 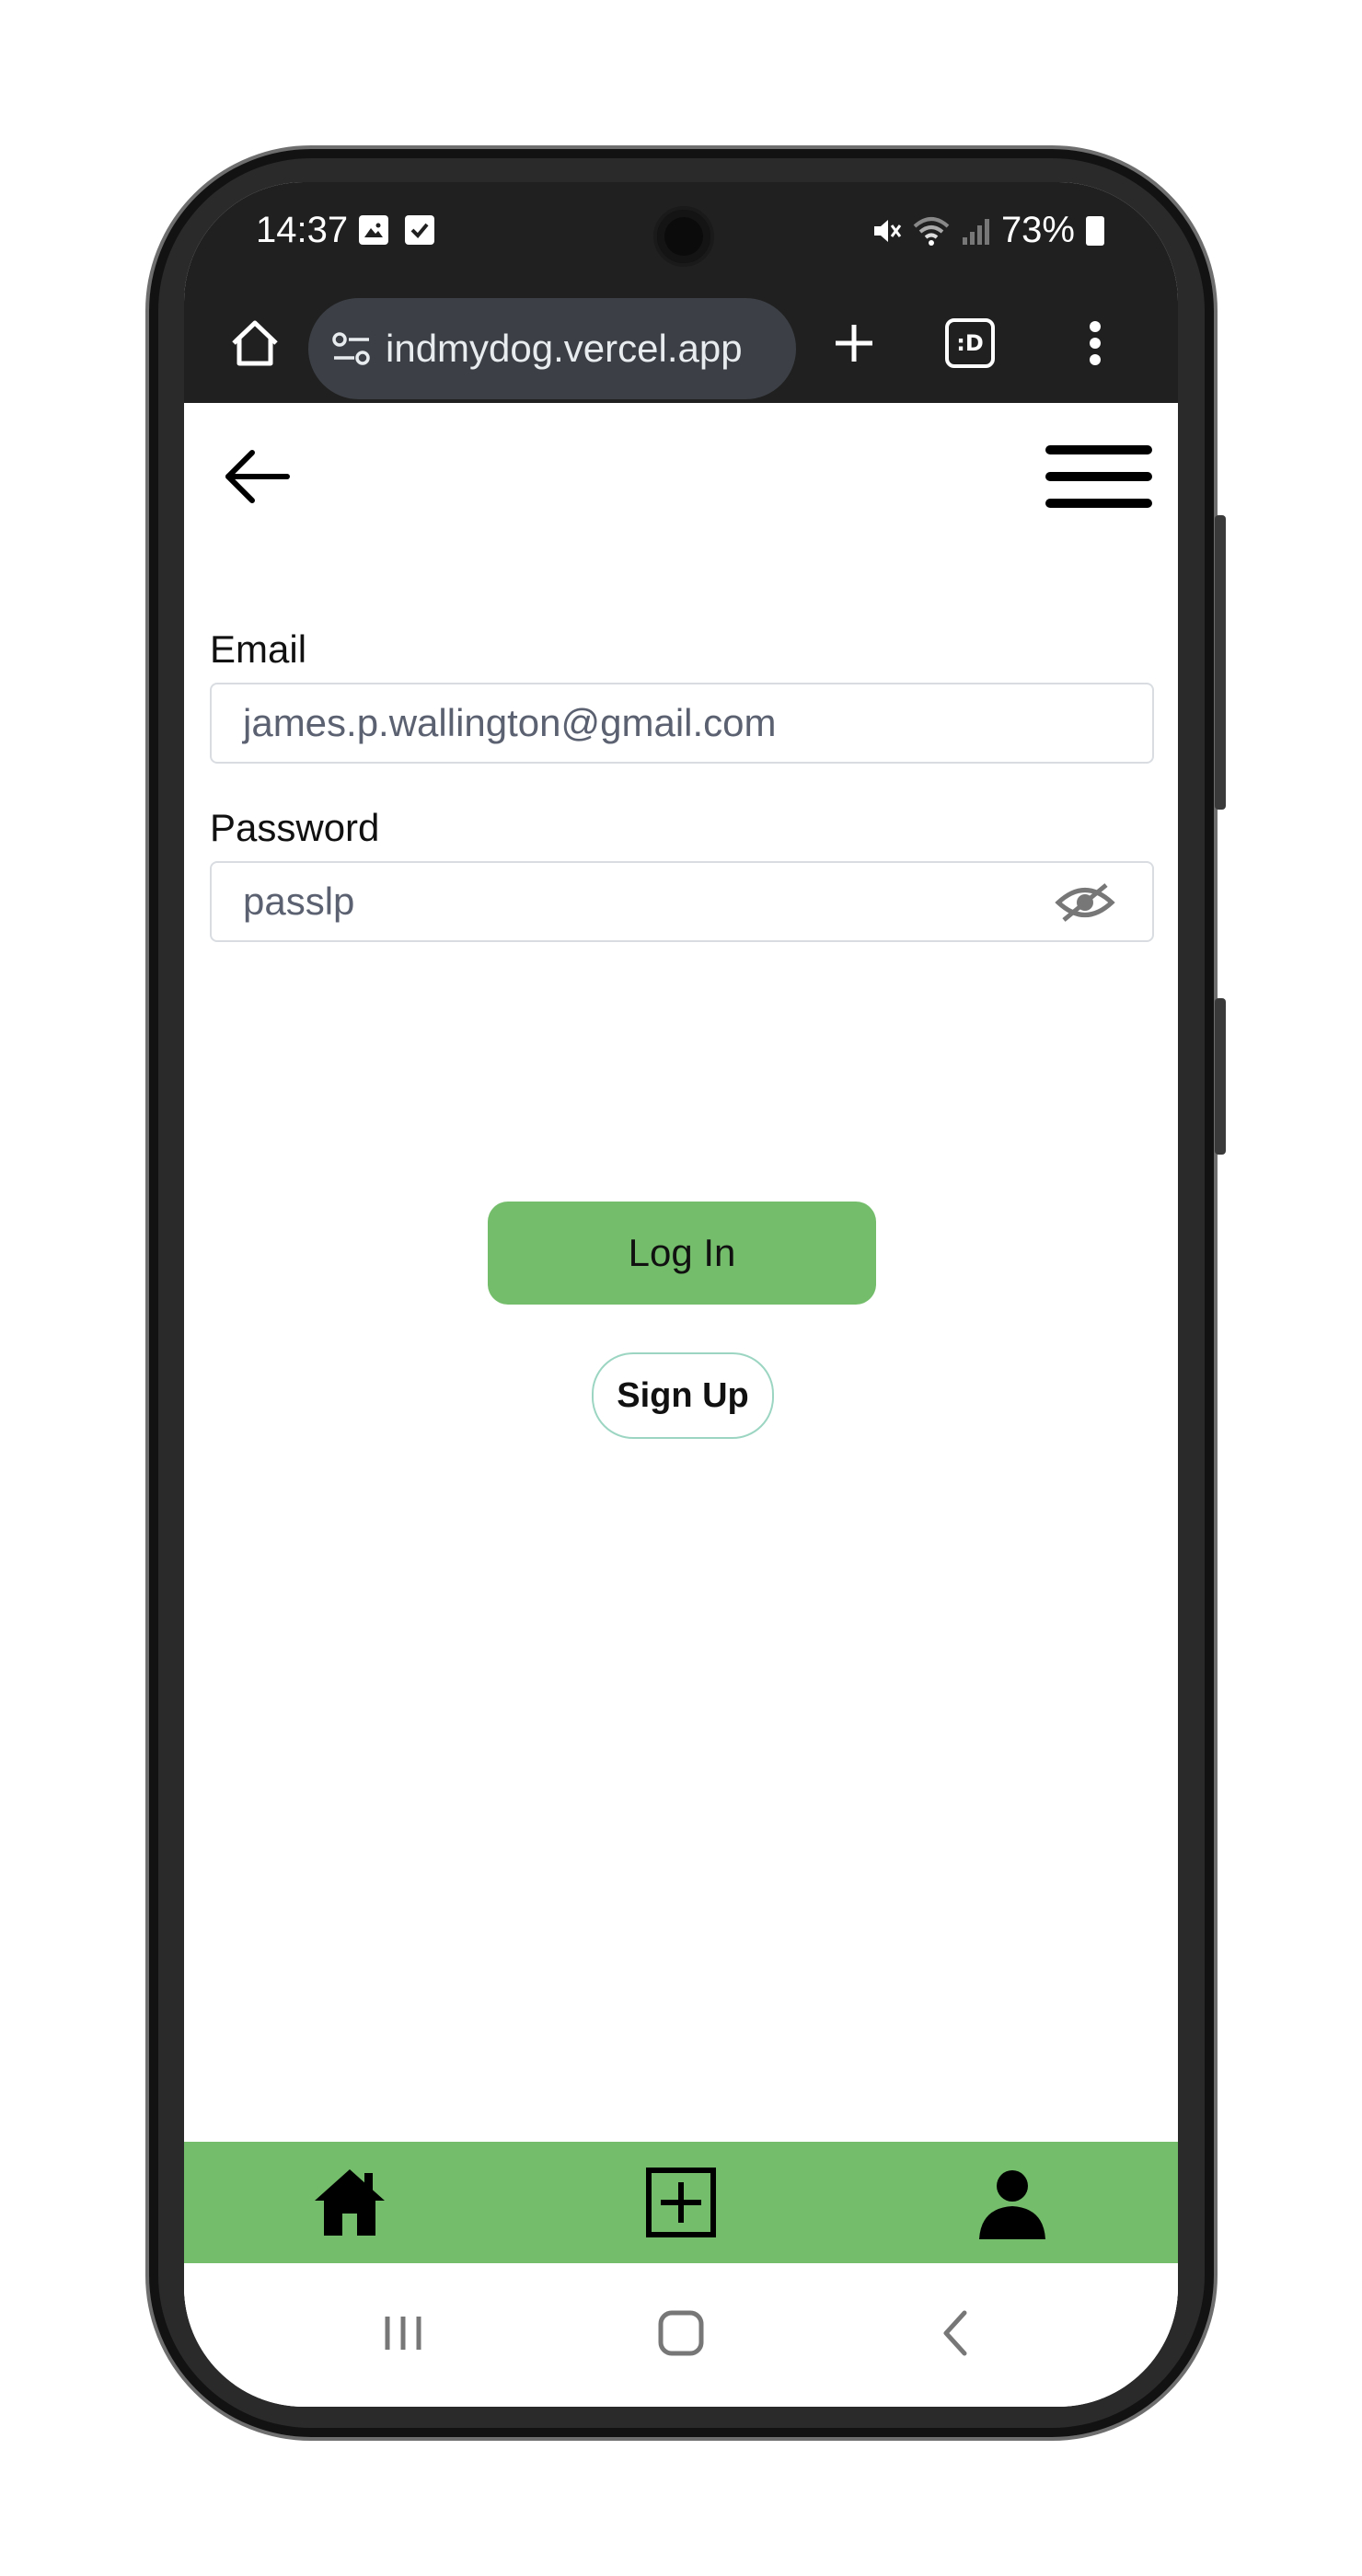 I want to click on tab-count: :D, so click(x=970, y=343).